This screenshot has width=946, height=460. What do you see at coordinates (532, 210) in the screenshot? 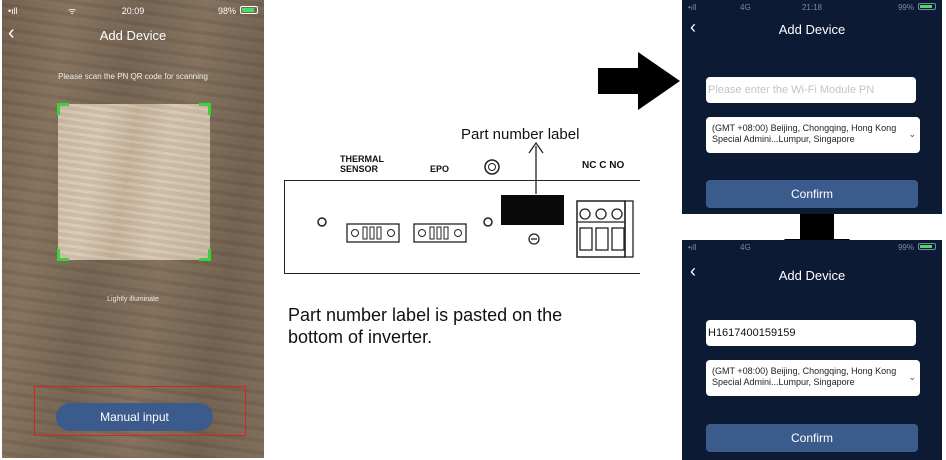
I see `part-number-label-box` at bounding box center [532, 210].